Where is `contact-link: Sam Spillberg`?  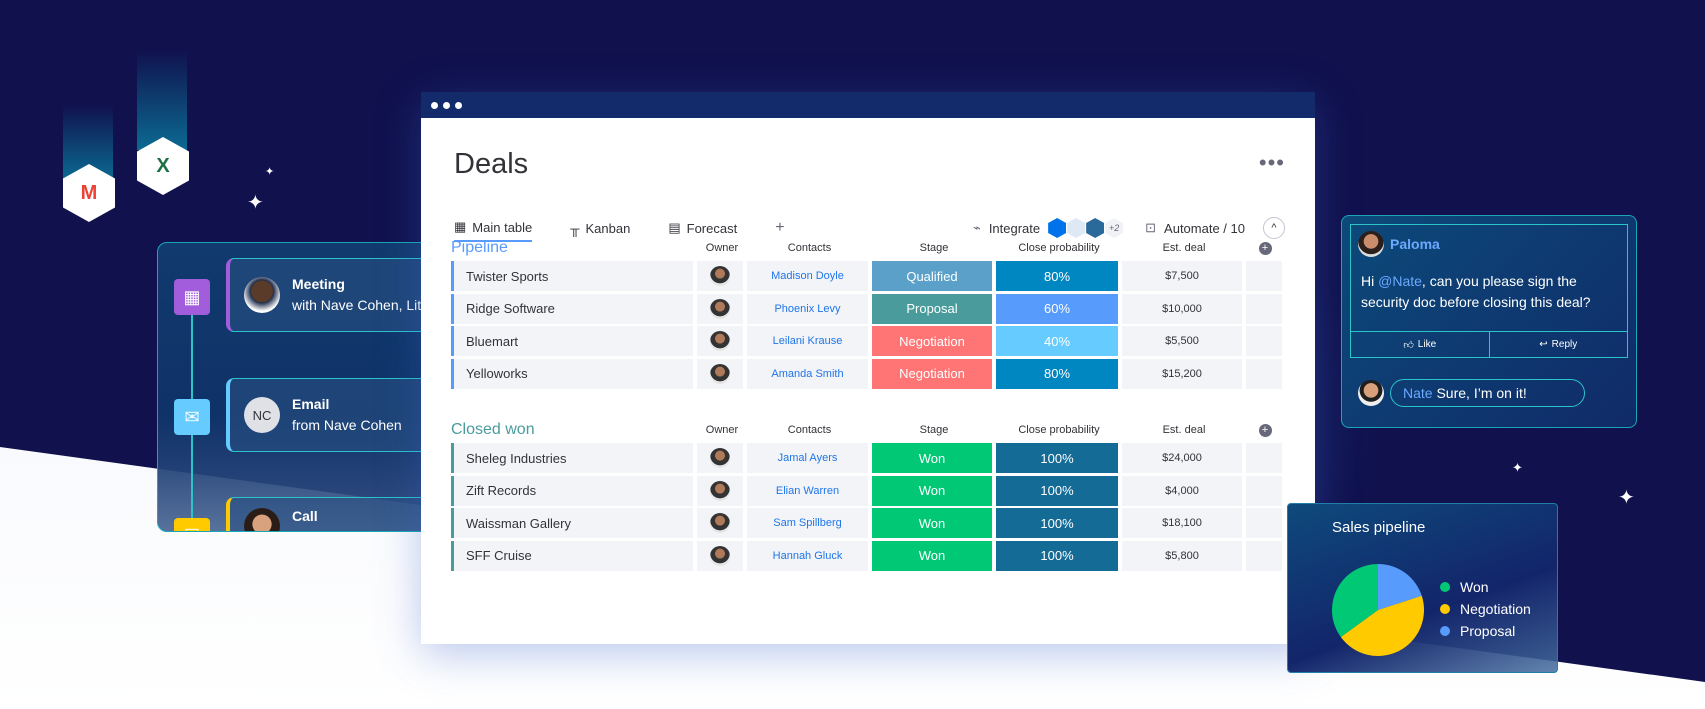 contact-link: Sam Spillberg is located at coordinates (807, 523).